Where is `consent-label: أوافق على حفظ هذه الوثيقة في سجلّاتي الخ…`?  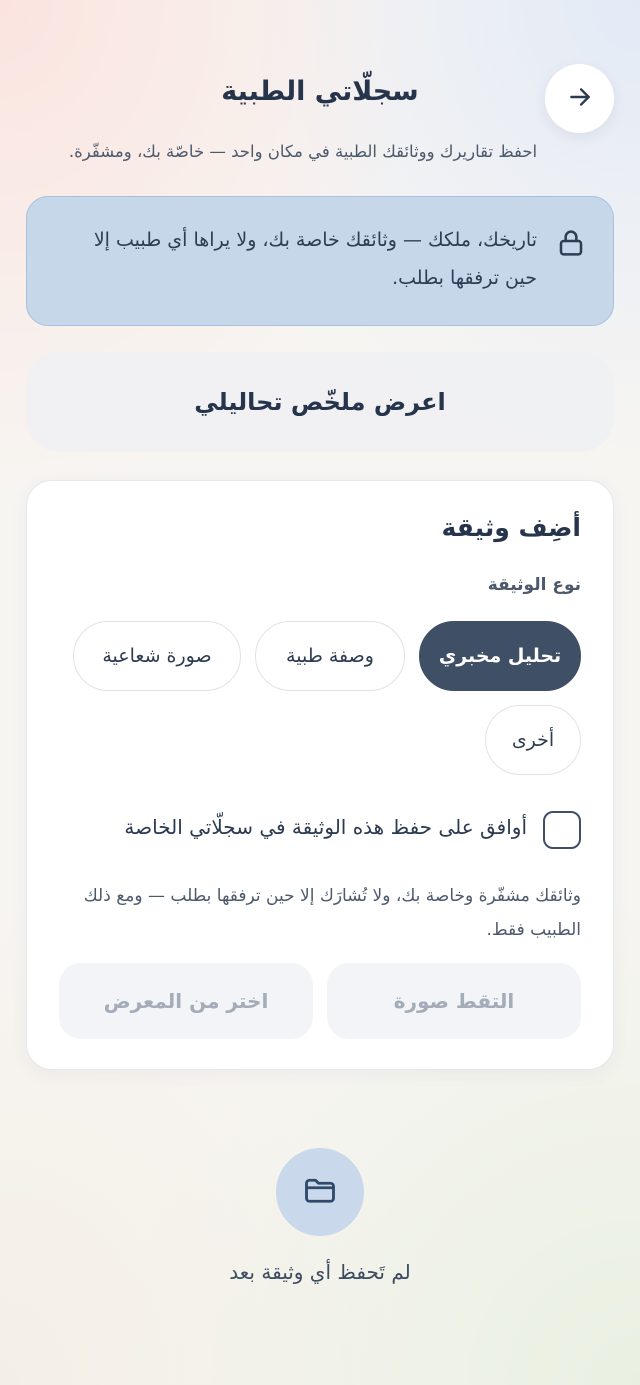 consent-label: أوافق على حفظ هذه الوثيقة في سجلّاتي الخ… is located at coordinates (325, 827).